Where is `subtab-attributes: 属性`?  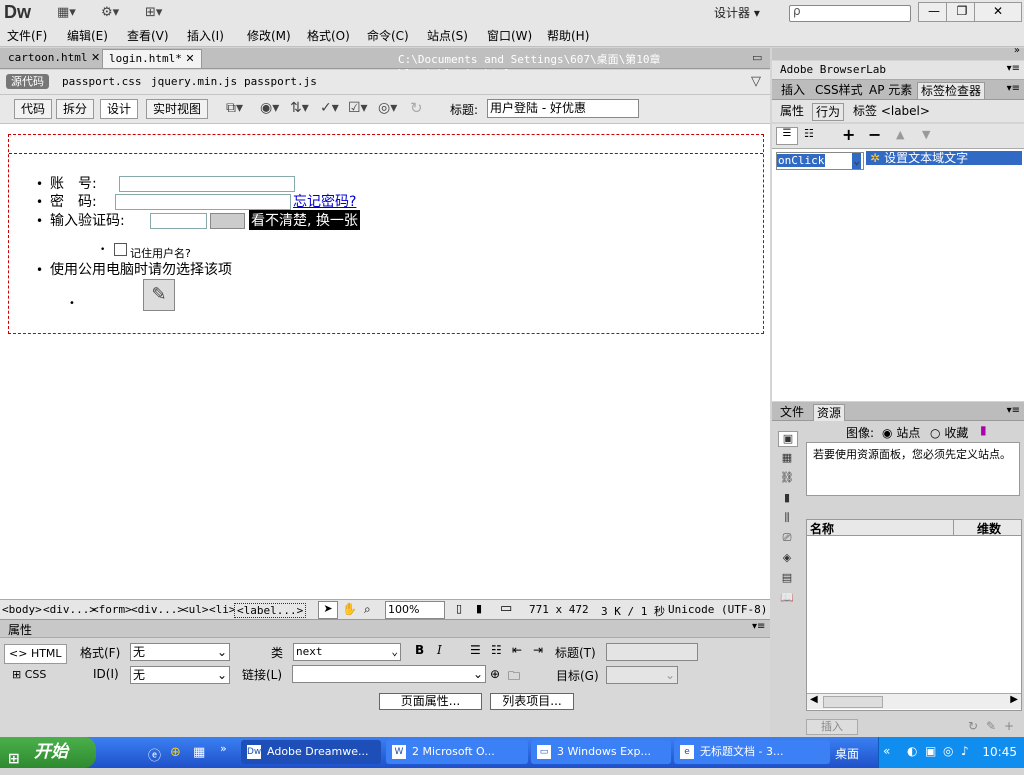 subtab-attributes: 属性 is located at coordinates (792, 111).